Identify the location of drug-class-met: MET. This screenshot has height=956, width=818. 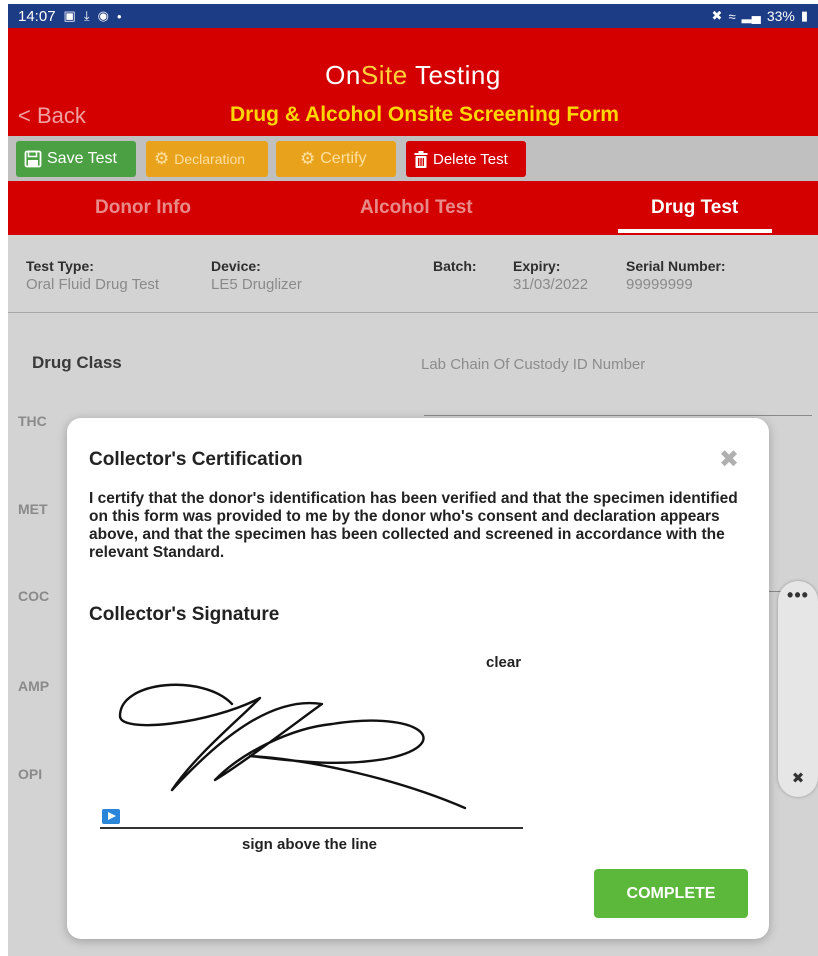
(33, 509).